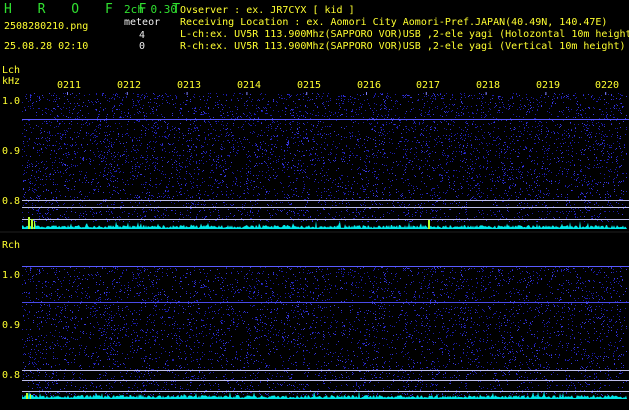  I want to click on time-tick: 0213, so click(189, 85).